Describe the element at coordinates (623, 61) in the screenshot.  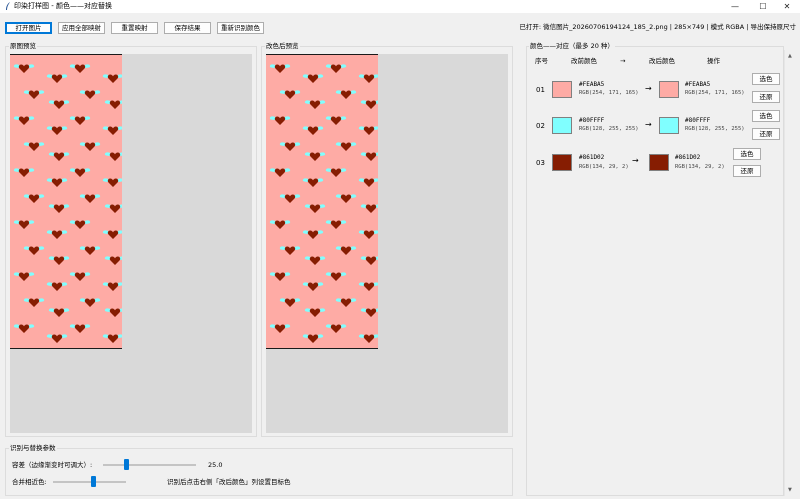
I see `column-header-arrow: →` at that location.